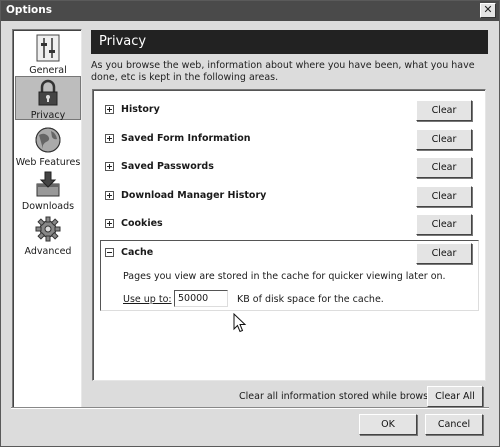 This screenshot has width=500, height=447. I want to click on use-up-to-text: Use up to:, so click(147, 299).